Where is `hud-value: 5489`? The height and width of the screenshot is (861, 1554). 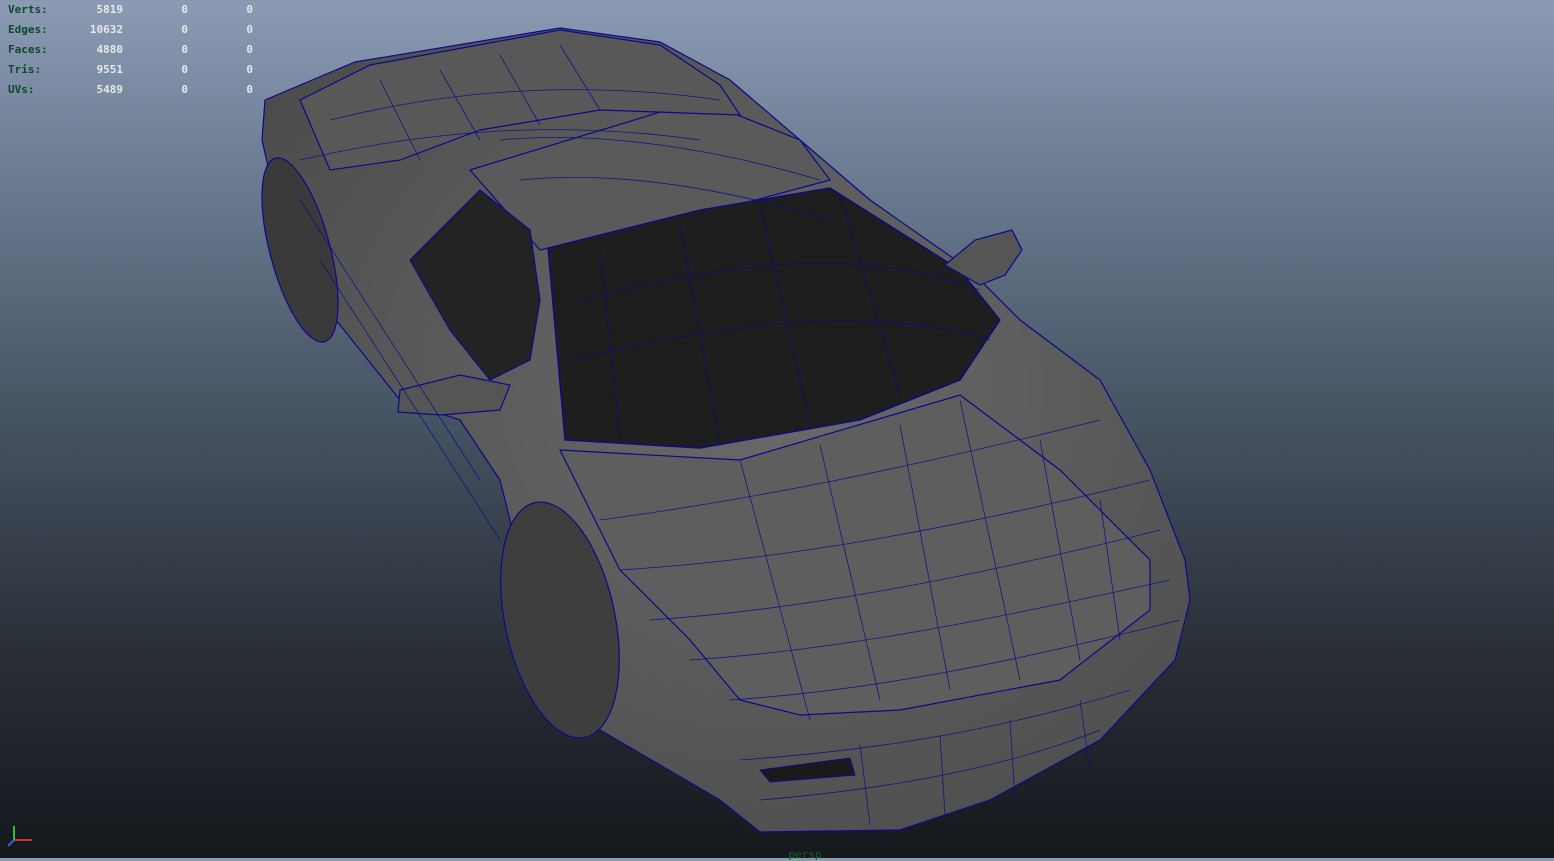 hud-value: 5489 is located at coordinates (110, 89).